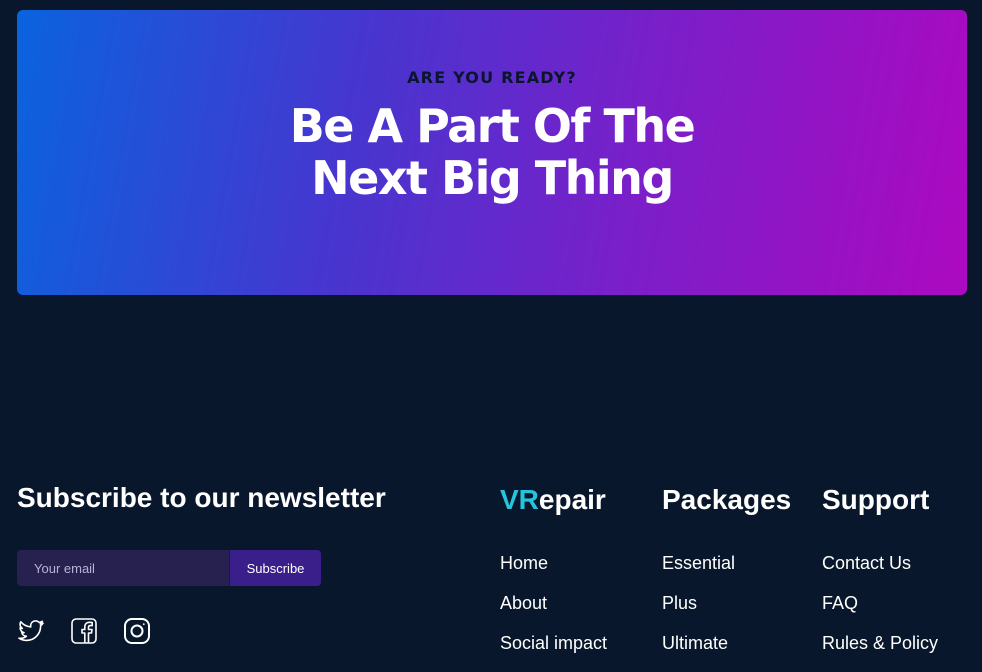 The width and height of the screenshot is (982, 672). I want to click on twitter-icon, so click(31, 631).